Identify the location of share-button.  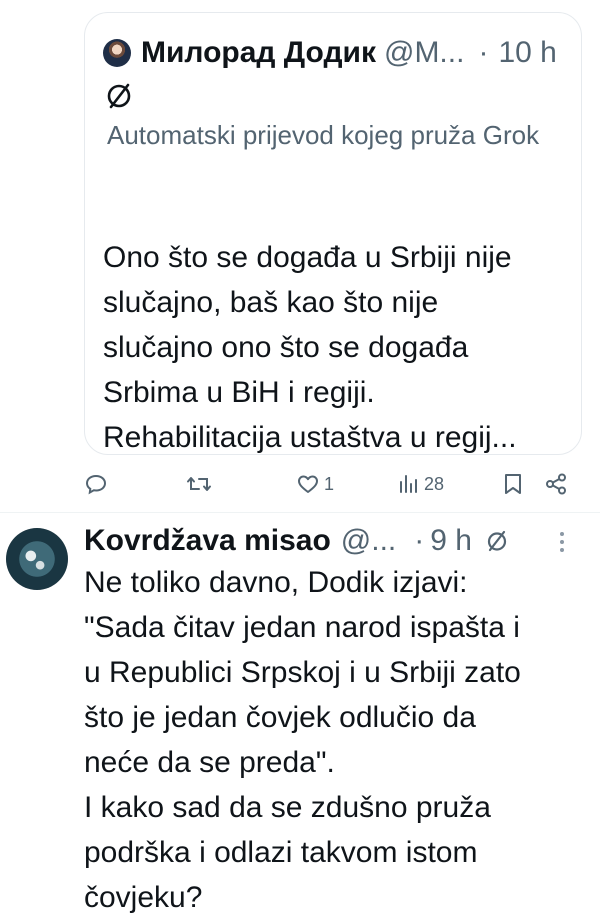
(556, 484).